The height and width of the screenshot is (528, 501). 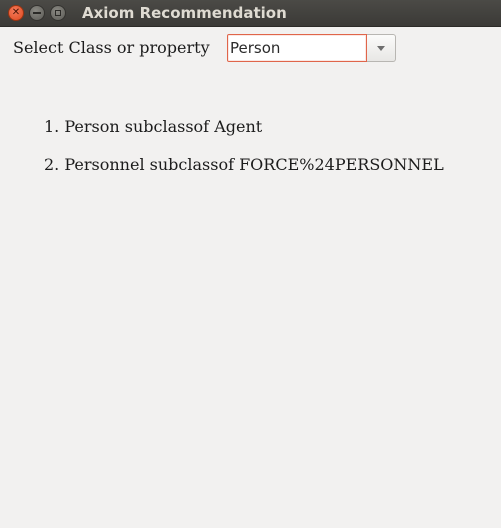 What do you see at coordinates (58, 13) in the screenshot?
I see `maximize-icon` at bounding box center [58, 13].